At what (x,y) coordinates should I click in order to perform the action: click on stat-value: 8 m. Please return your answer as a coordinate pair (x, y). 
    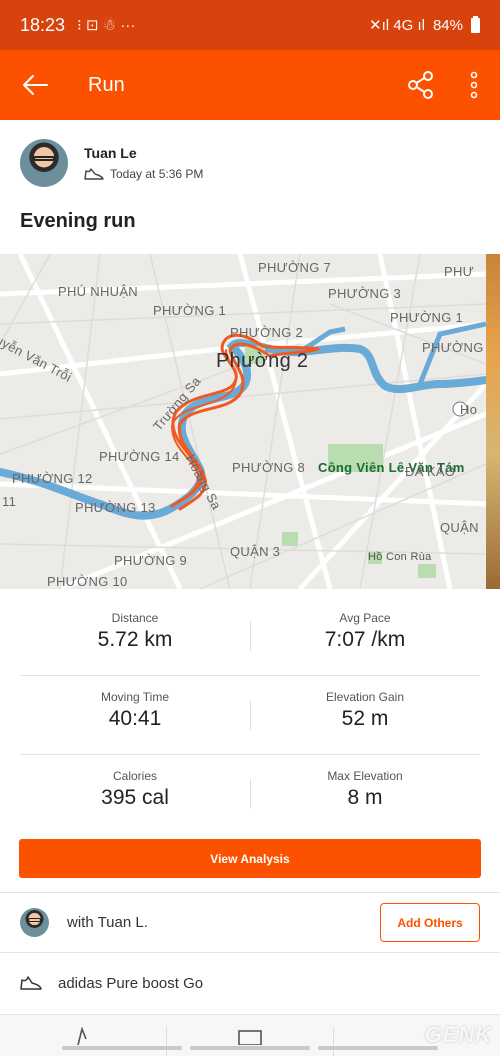
    Looking at the image, I should click on (365, 797).